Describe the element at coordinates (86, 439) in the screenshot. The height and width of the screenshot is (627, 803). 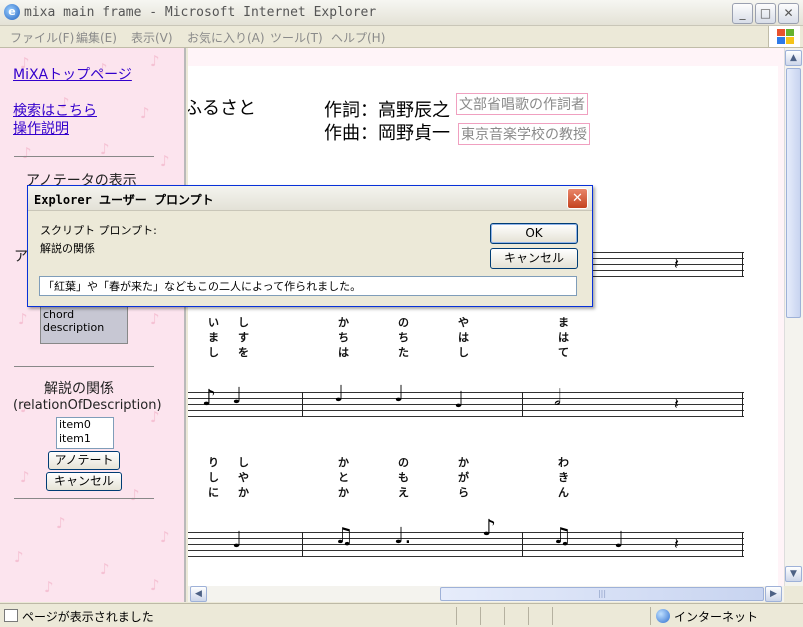
I see `list-item: item1` at that location.